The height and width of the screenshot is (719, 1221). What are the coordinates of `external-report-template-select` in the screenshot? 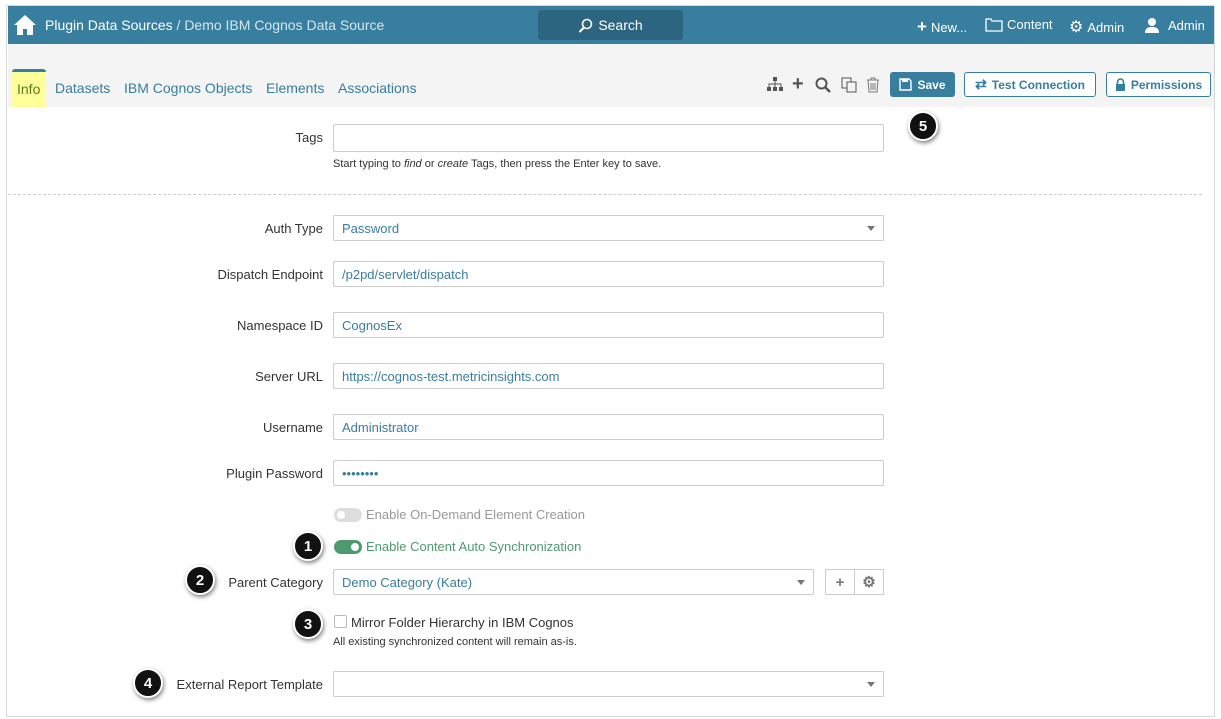 It's located at (608, 684).